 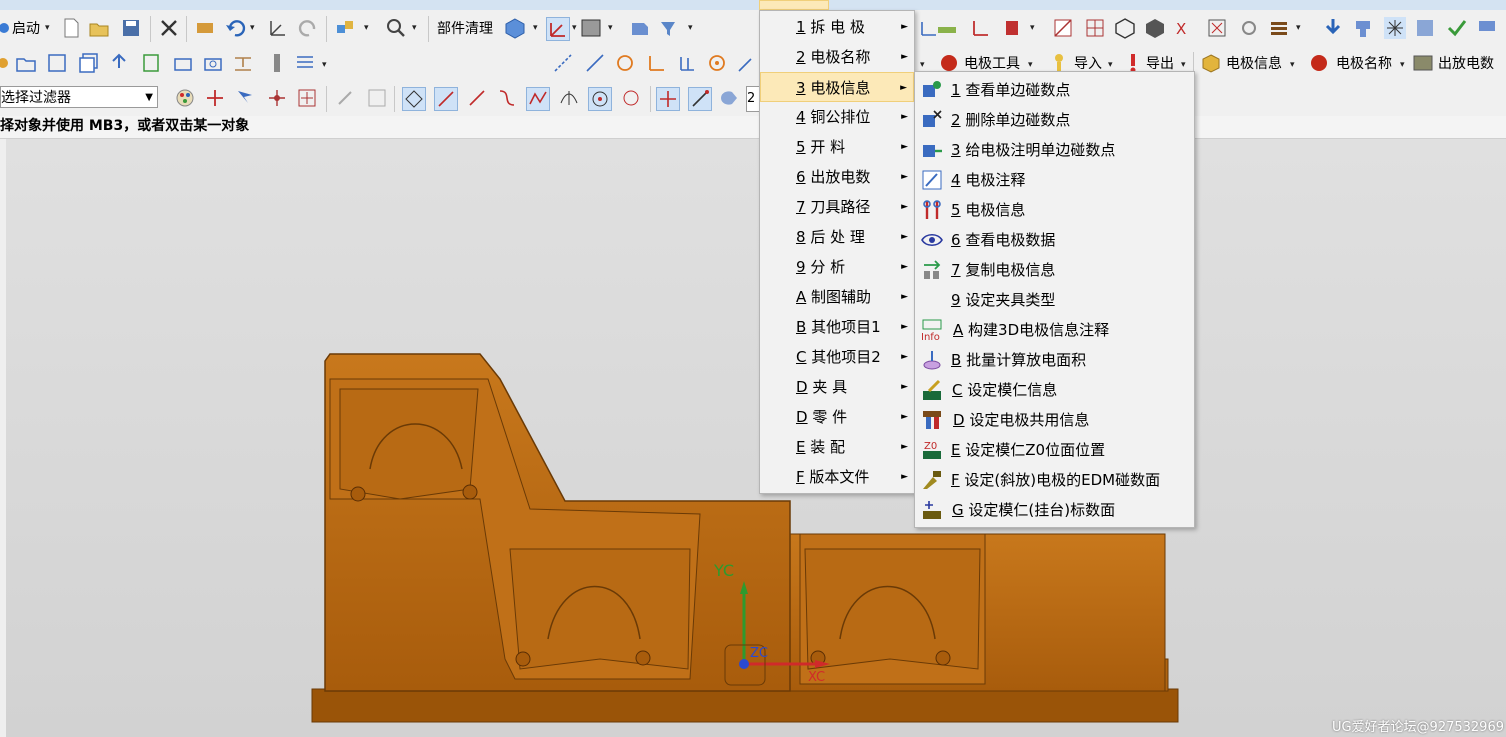 What do you see at coordinates (507, 98) in the screenshot?
I see `snap-curve-icon` at bounding box center [507, 98].